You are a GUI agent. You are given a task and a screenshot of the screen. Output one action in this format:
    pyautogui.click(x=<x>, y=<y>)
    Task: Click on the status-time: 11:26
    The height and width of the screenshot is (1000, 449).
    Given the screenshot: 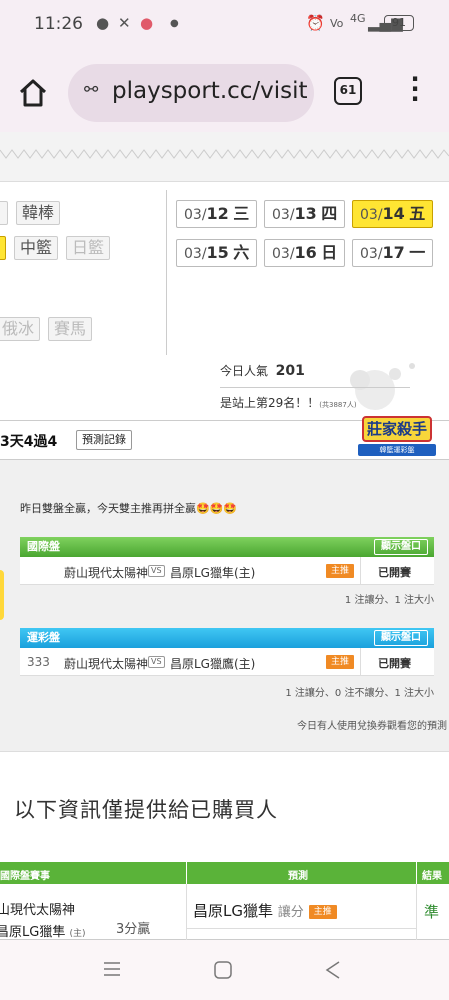 What is the action you would take?
    pyautogui.click(x=58, y=24)
    